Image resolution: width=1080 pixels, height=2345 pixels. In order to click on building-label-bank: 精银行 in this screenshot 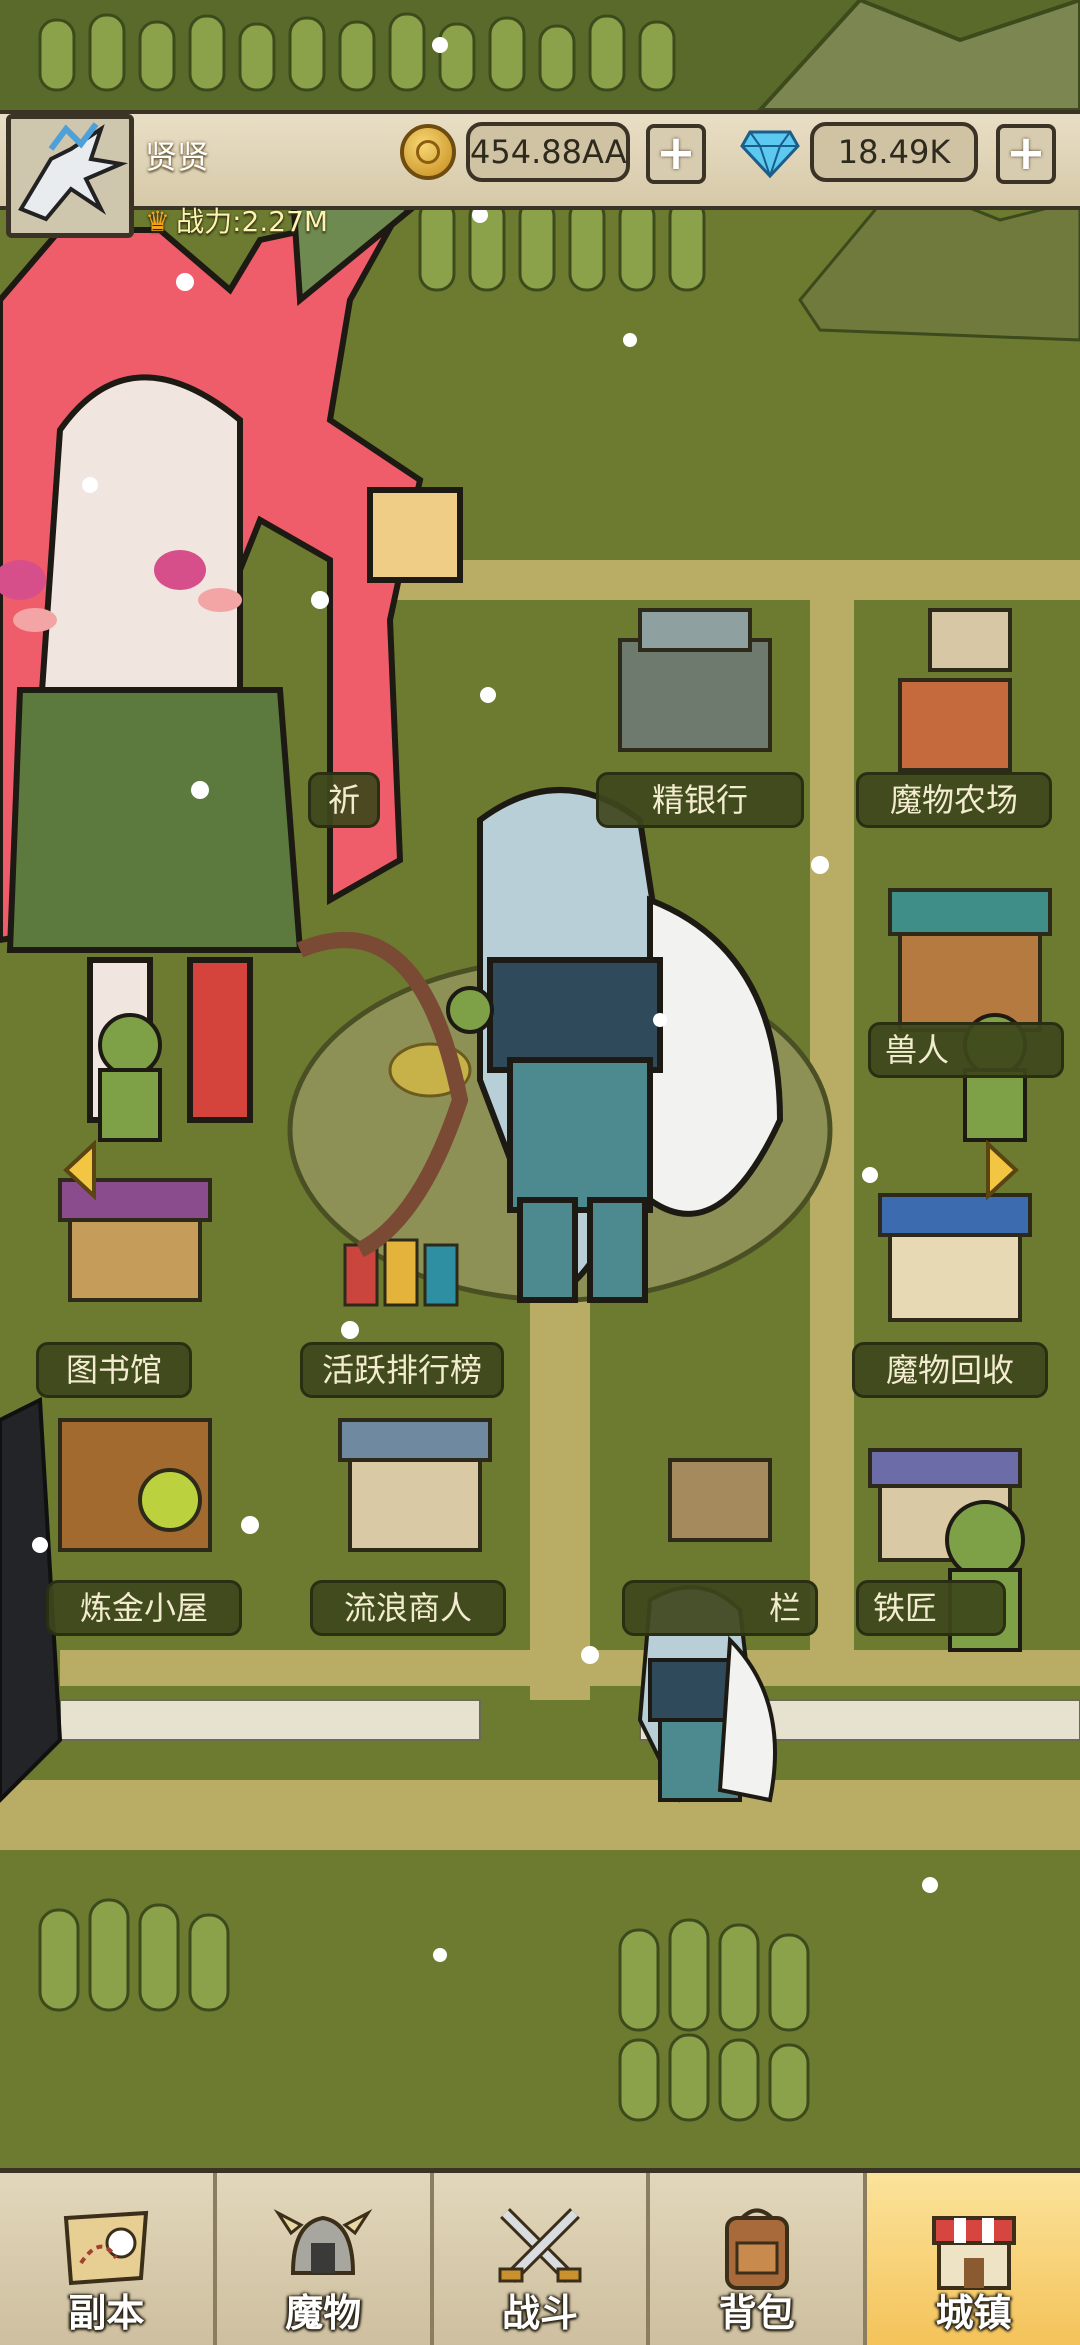, I will do `click(700, 800)`.